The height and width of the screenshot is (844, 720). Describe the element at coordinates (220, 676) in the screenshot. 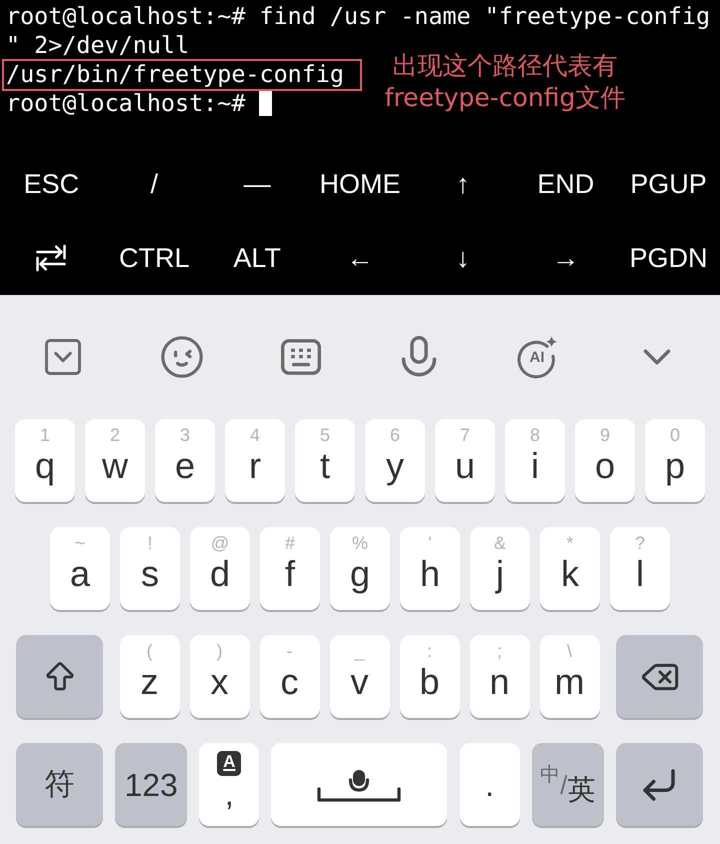

I see `letter-key: ) x` at that location.